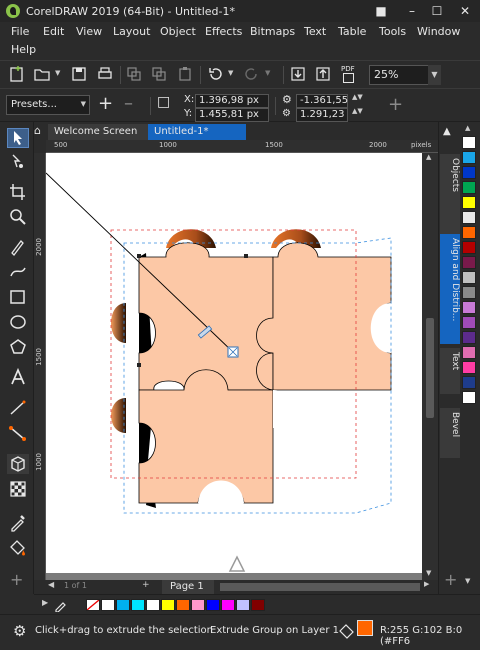 The width and height of the screenshot is (480, 650). What do you see at coordinates (178, 31) in the screenshot?
I see `menu-object: Object` at bounding box center [178, 31].